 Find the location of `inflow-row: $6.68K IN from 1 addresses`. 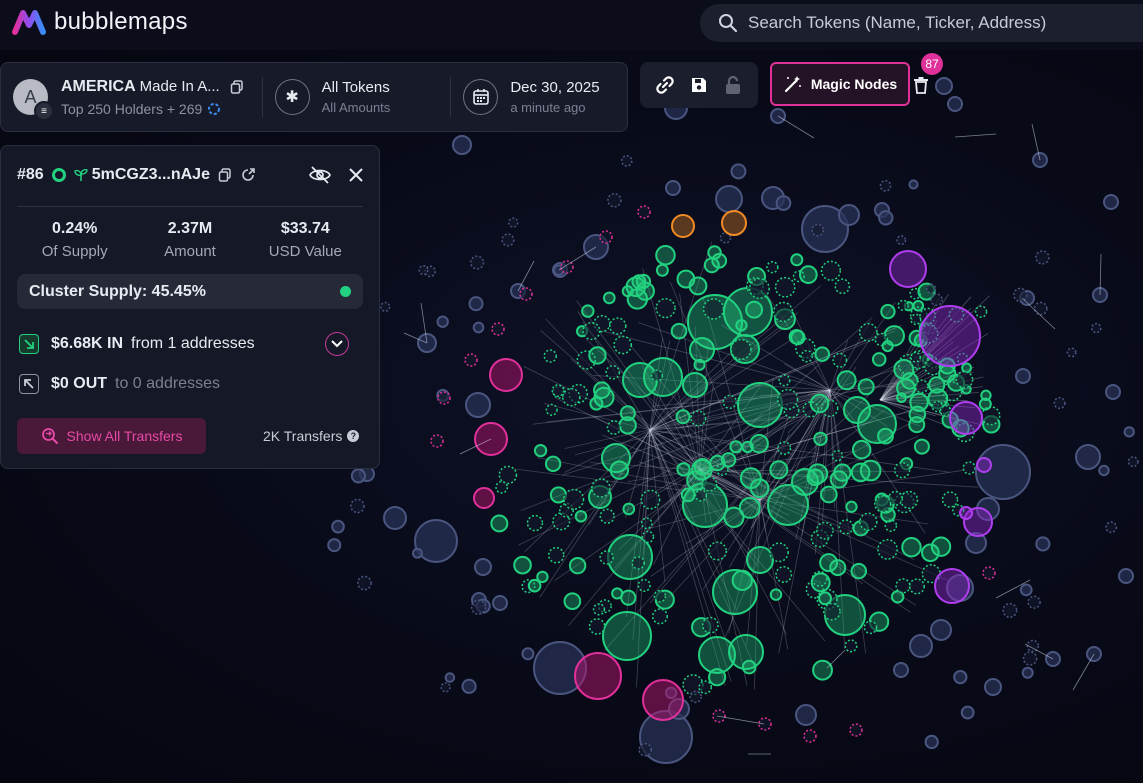

inflow-row: $6.68K IN from 1 addresses is located at coordinates (192, 344).